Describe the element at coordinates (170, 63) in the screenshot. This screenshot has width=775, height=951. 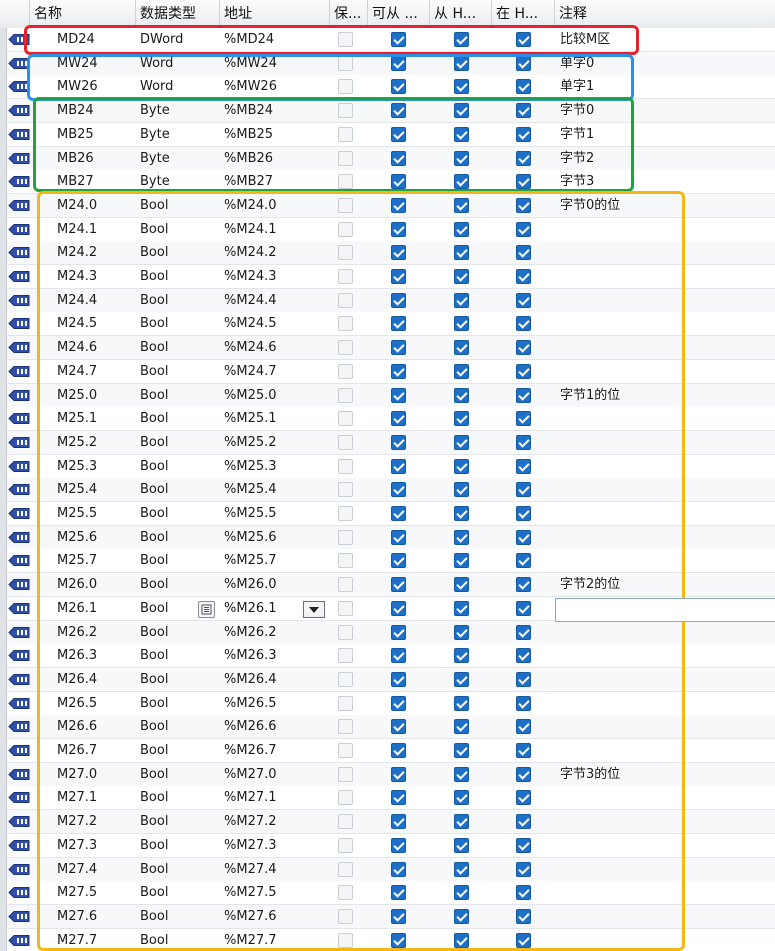
I see `tag-data-type: Word` at that location.